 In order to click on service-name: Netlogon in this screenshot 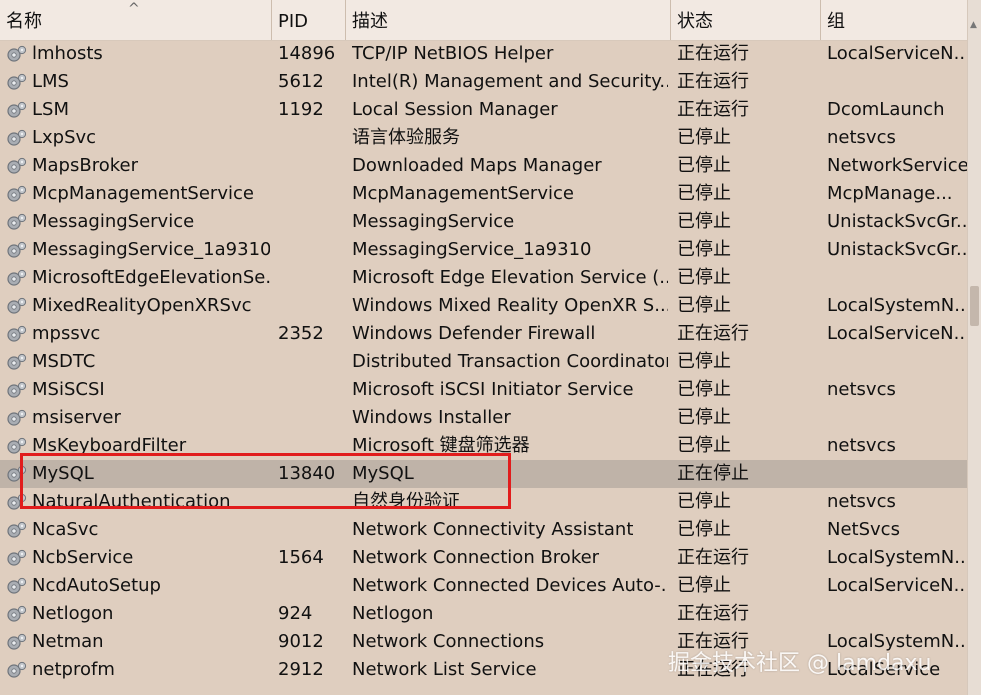, I will do `click(73, 613)`.